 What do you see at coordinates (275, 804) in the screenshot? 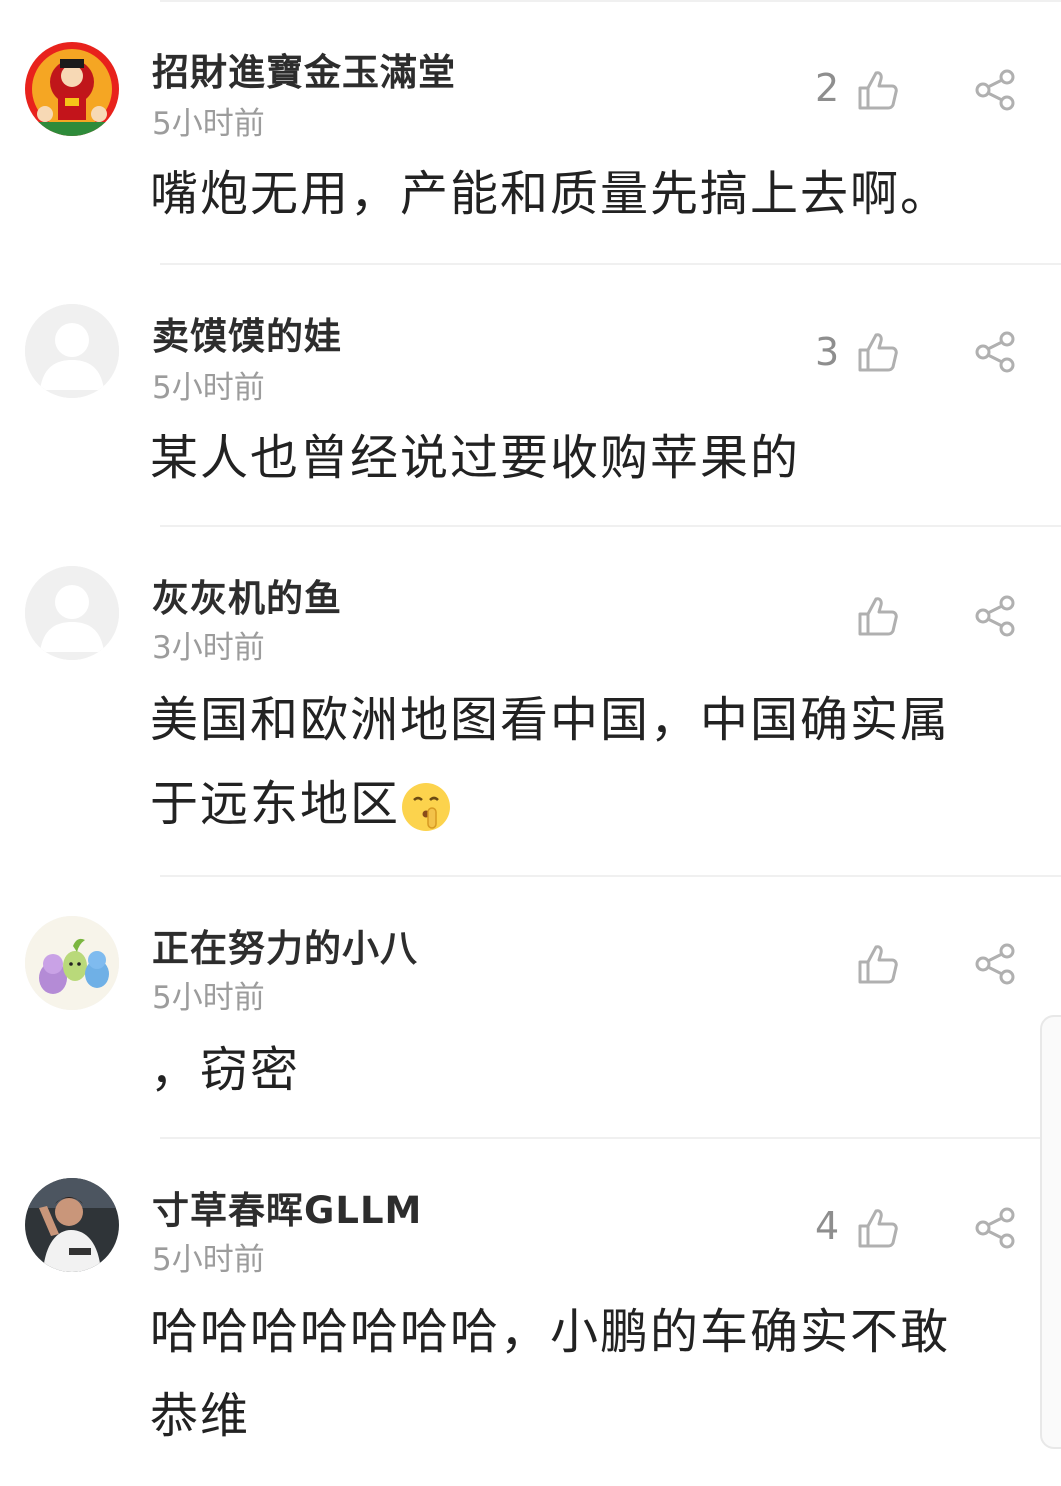
I see `comment-text-fragment: 于远东地区` at bounding box center [275, 804].